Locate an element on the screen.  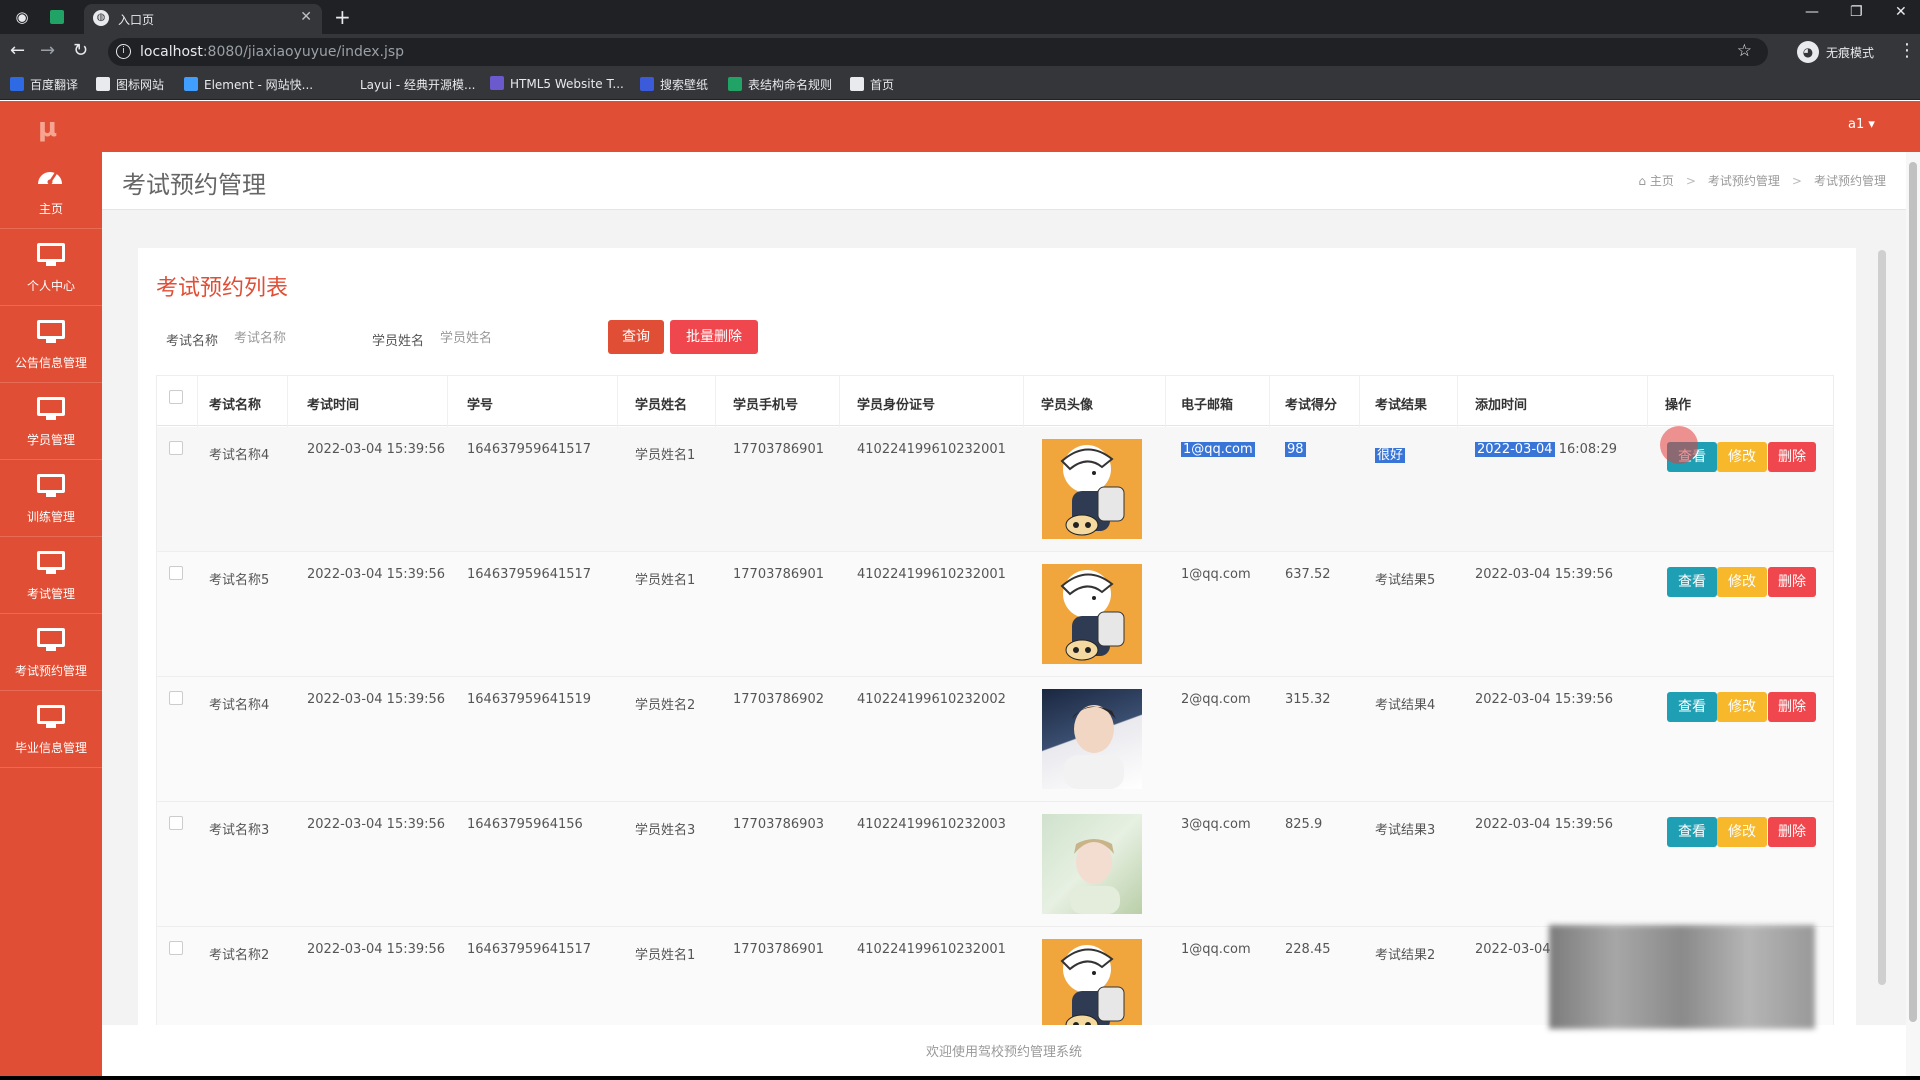
sidebar-item: 毕业信息管理 is located at coordinates (51, 729).